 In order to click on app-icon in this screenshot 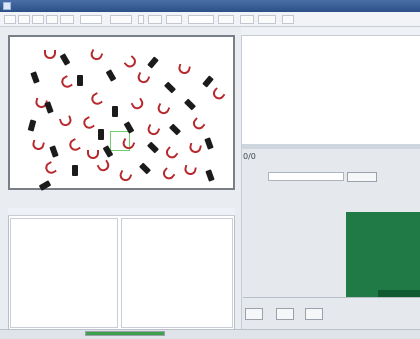, I will do `click(7, 6)`.